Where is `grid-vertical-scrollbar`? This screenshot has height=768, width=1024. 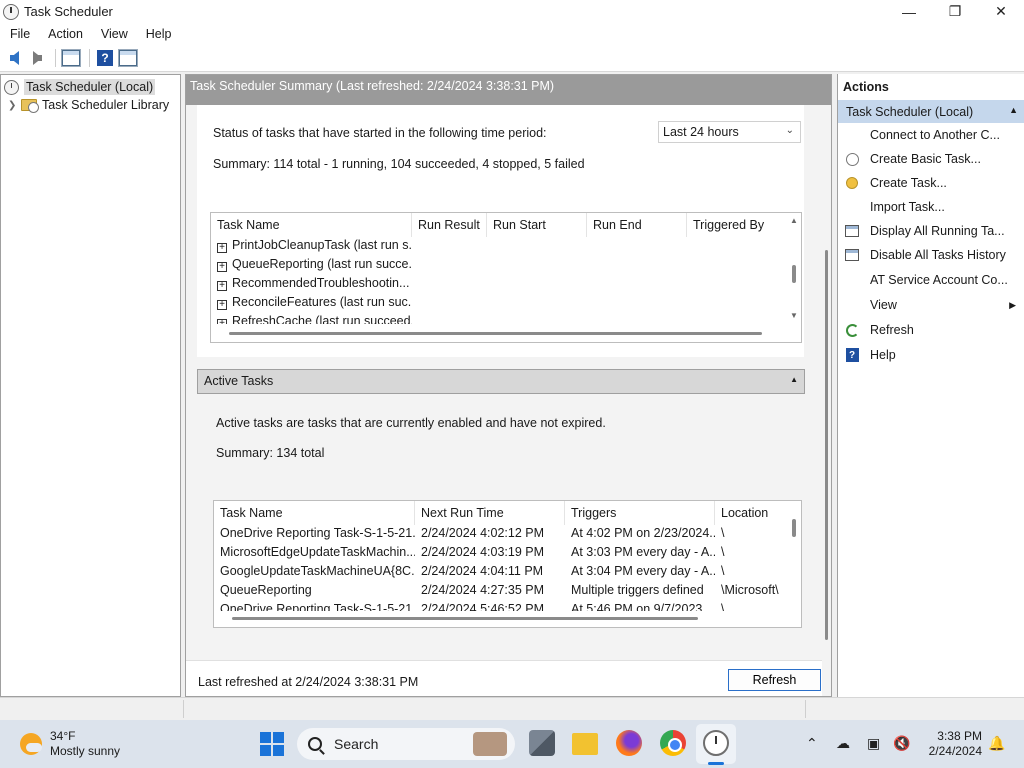
grid-vertical-scrollbar is located at coordinates (794, 556).